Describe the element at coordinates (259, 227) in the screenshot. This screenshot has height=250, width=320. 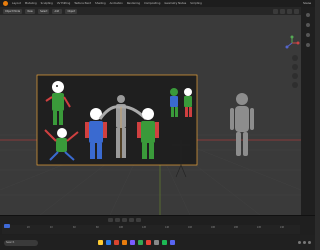
I see `frame-tick: 220` at that location.